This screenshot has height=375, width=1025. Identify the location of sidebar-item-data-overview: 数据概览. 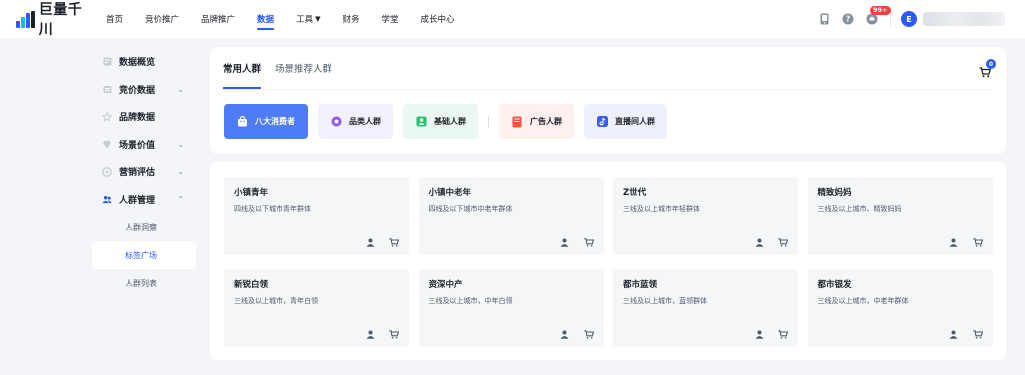
(144, 62).